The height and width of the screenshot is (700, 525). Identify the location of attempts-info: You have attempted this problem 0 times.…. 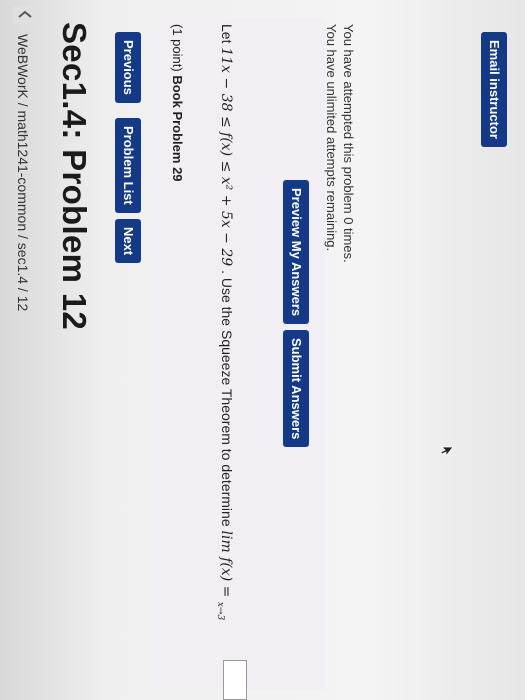
(340, 143).